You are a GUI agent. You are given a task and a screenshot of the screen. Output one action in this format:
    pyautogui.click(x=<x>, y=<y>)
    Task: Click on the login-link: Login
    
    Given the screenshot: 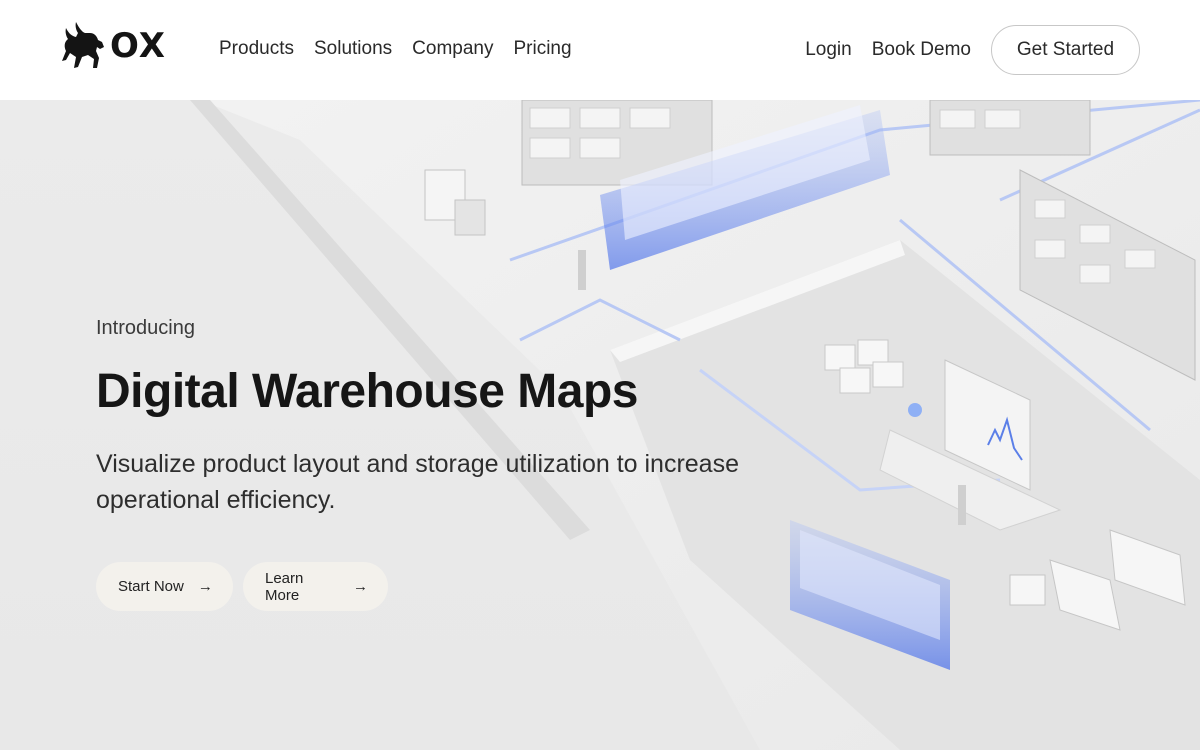 What is the action you would take?
    pyautogui.click(x=828, y=50)
    